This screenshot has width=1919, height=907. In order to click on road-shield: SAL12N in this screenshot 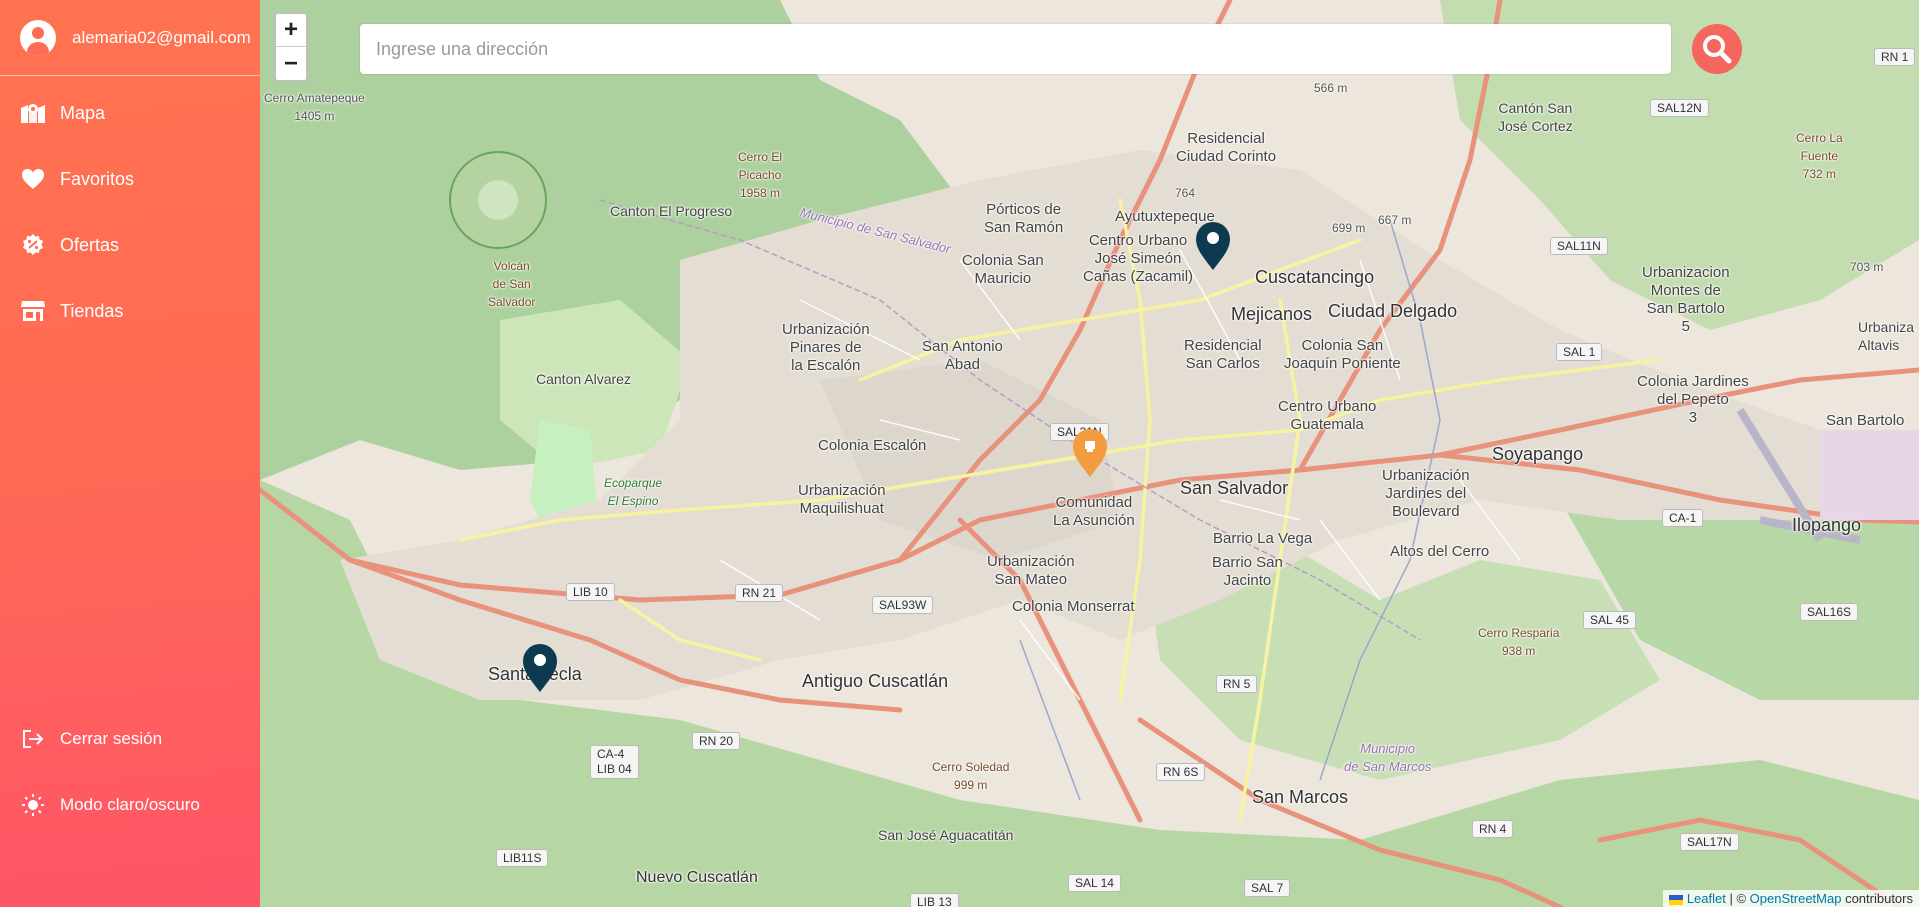, I will do `click(1679, 108)`.